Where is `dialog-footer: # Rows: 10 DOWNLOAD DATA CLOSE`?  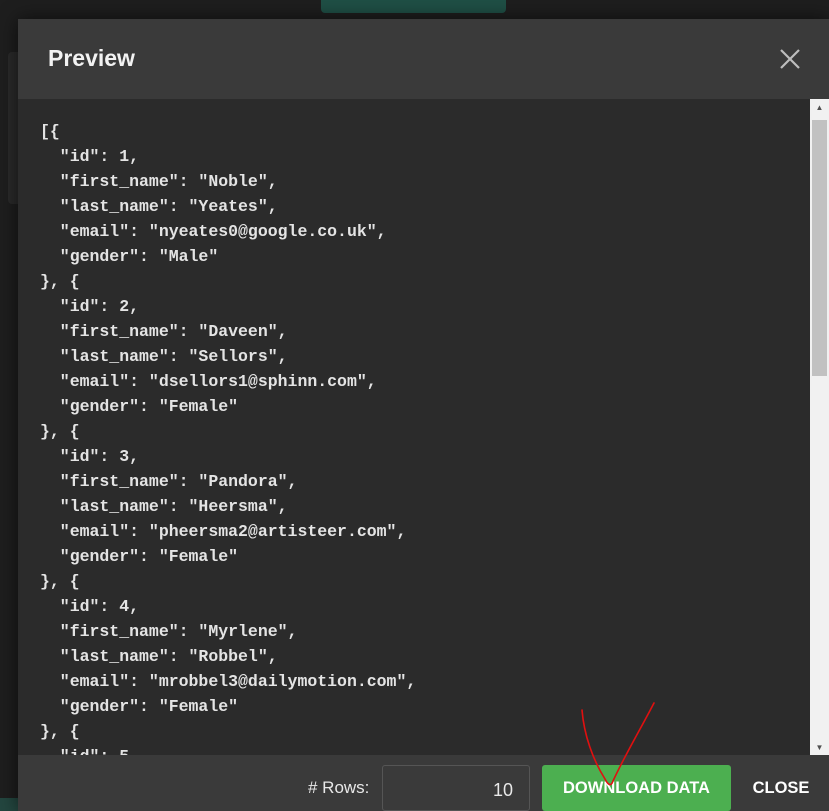
dialog-footer: # Rows: 10 DOWNLOAD DATA CLOSE is located at coordinates (423, 783).